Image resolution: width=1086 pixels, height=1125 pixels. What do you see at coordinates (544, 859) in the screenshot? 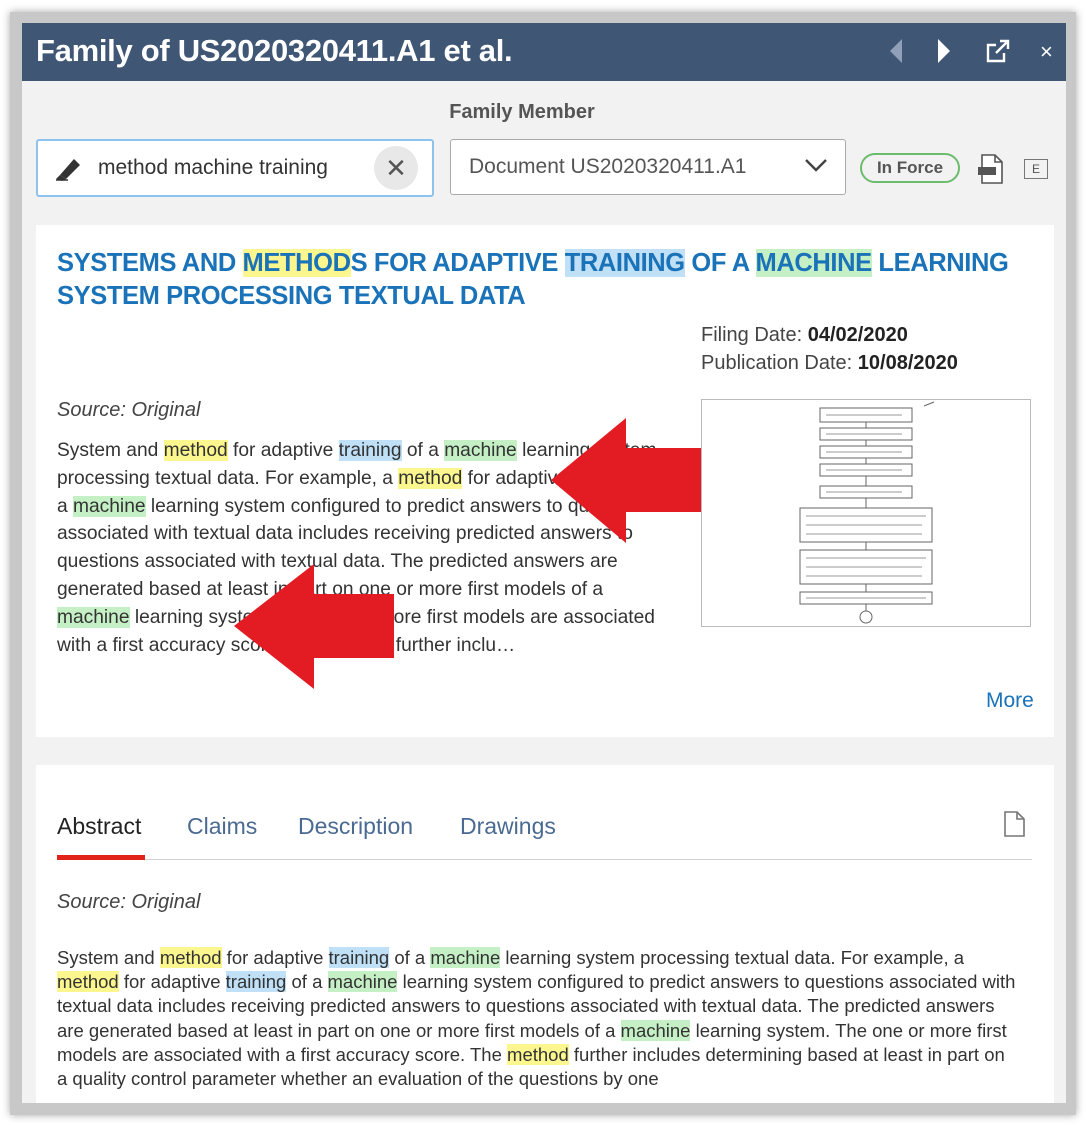
I see `tab-divider` at bounding box center [544, 859].